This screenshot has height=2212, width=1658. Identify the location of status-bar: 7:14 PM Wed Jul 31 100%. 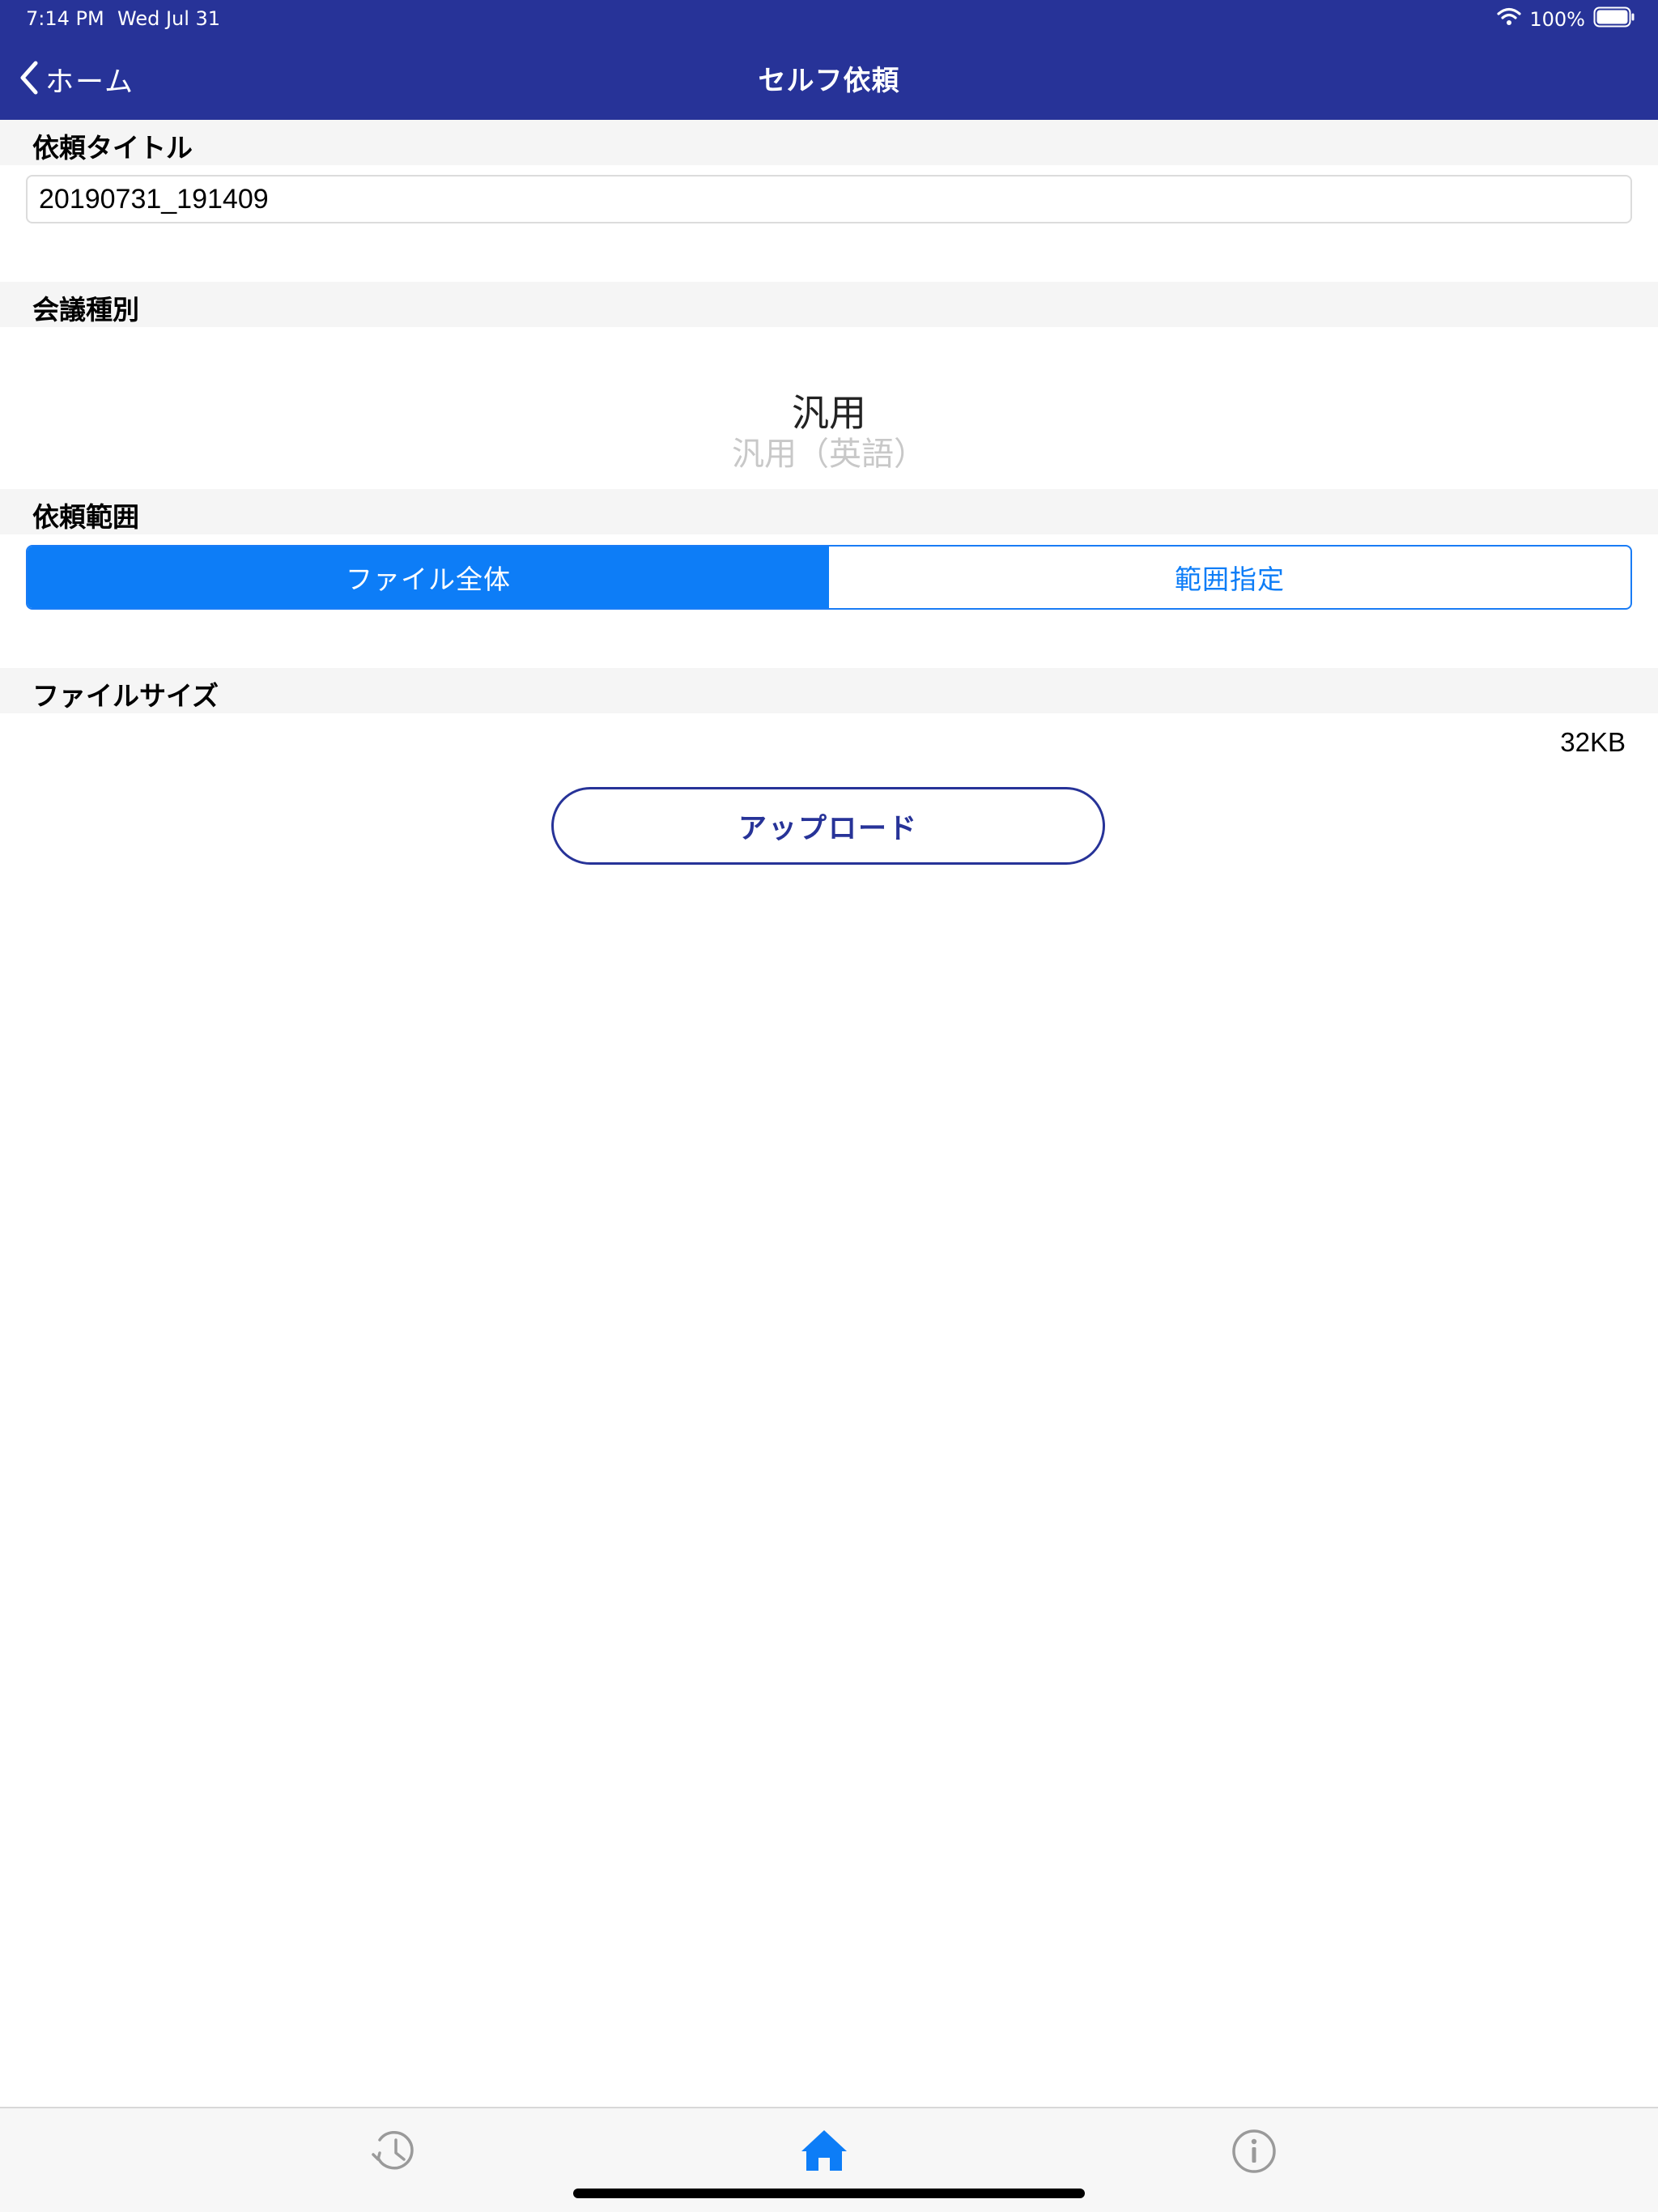
(829, 19).